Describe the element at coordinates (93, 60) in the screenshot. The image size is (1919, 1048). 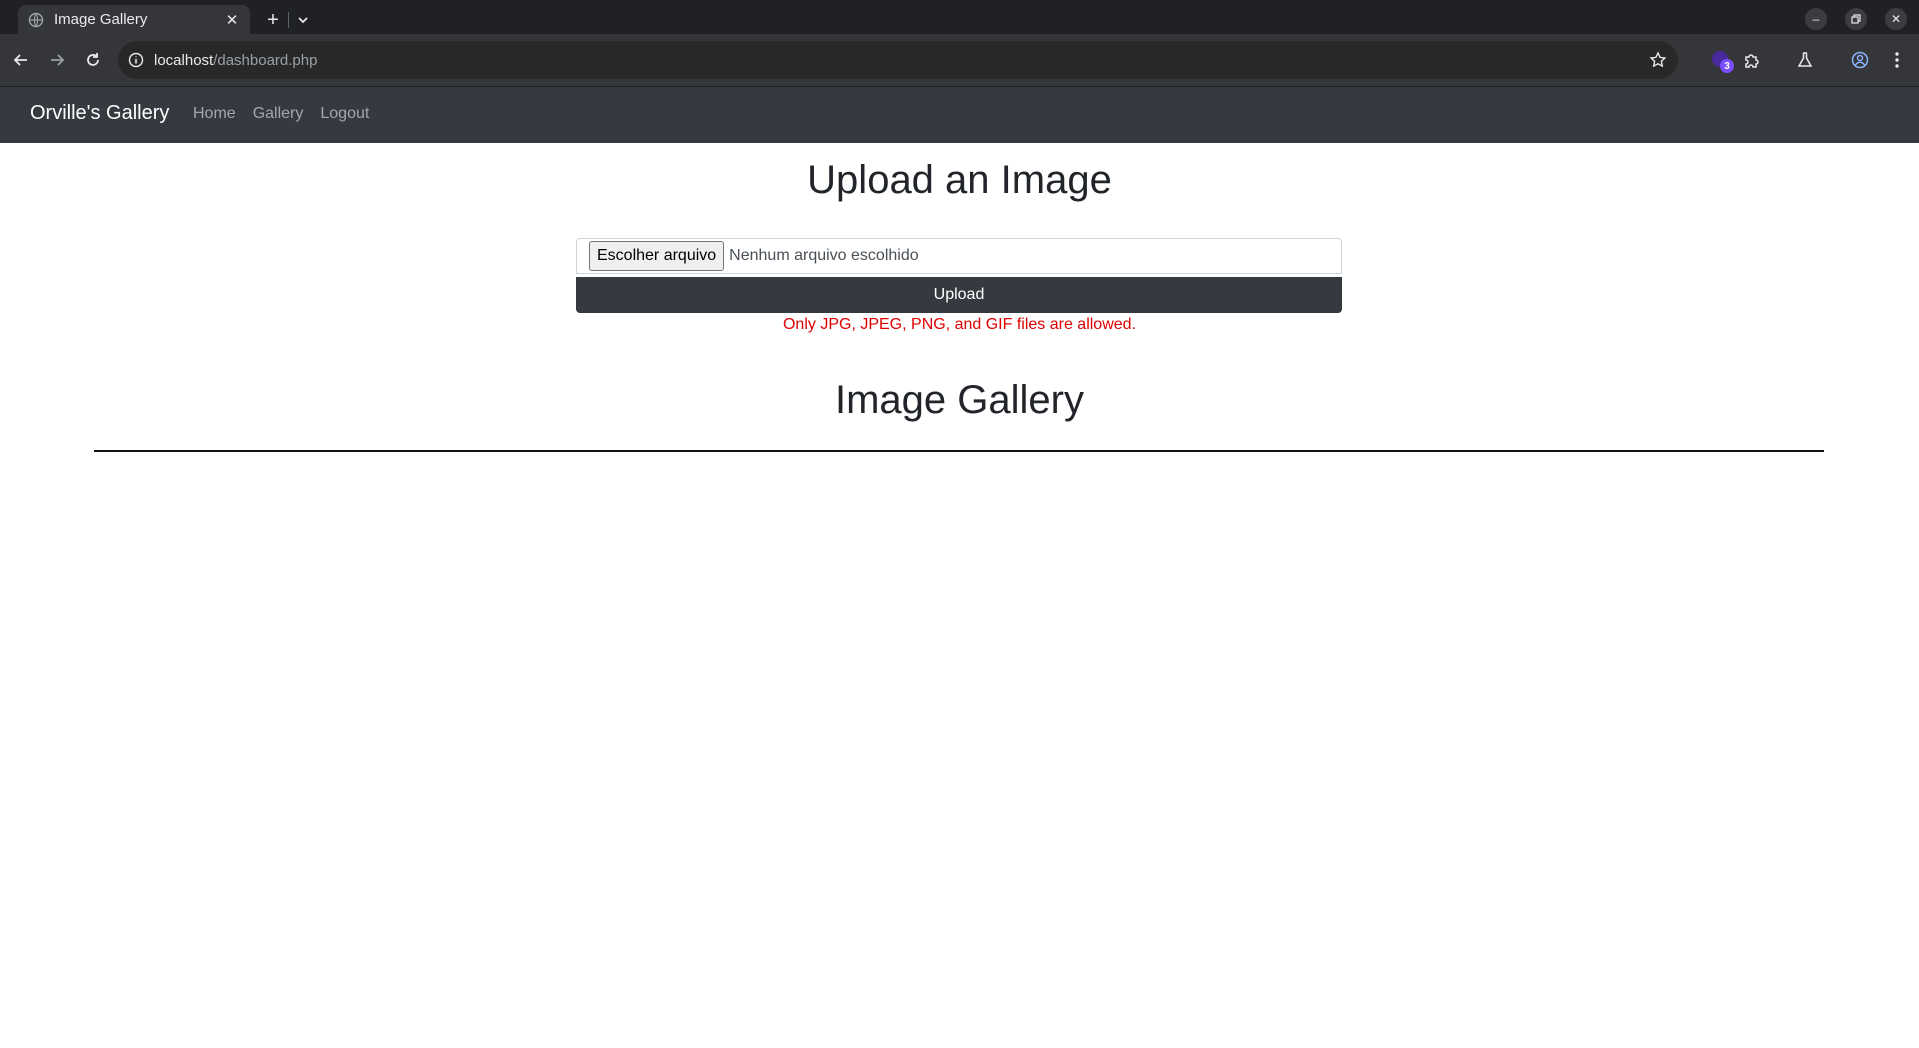
I see `reload-icon` at that location.